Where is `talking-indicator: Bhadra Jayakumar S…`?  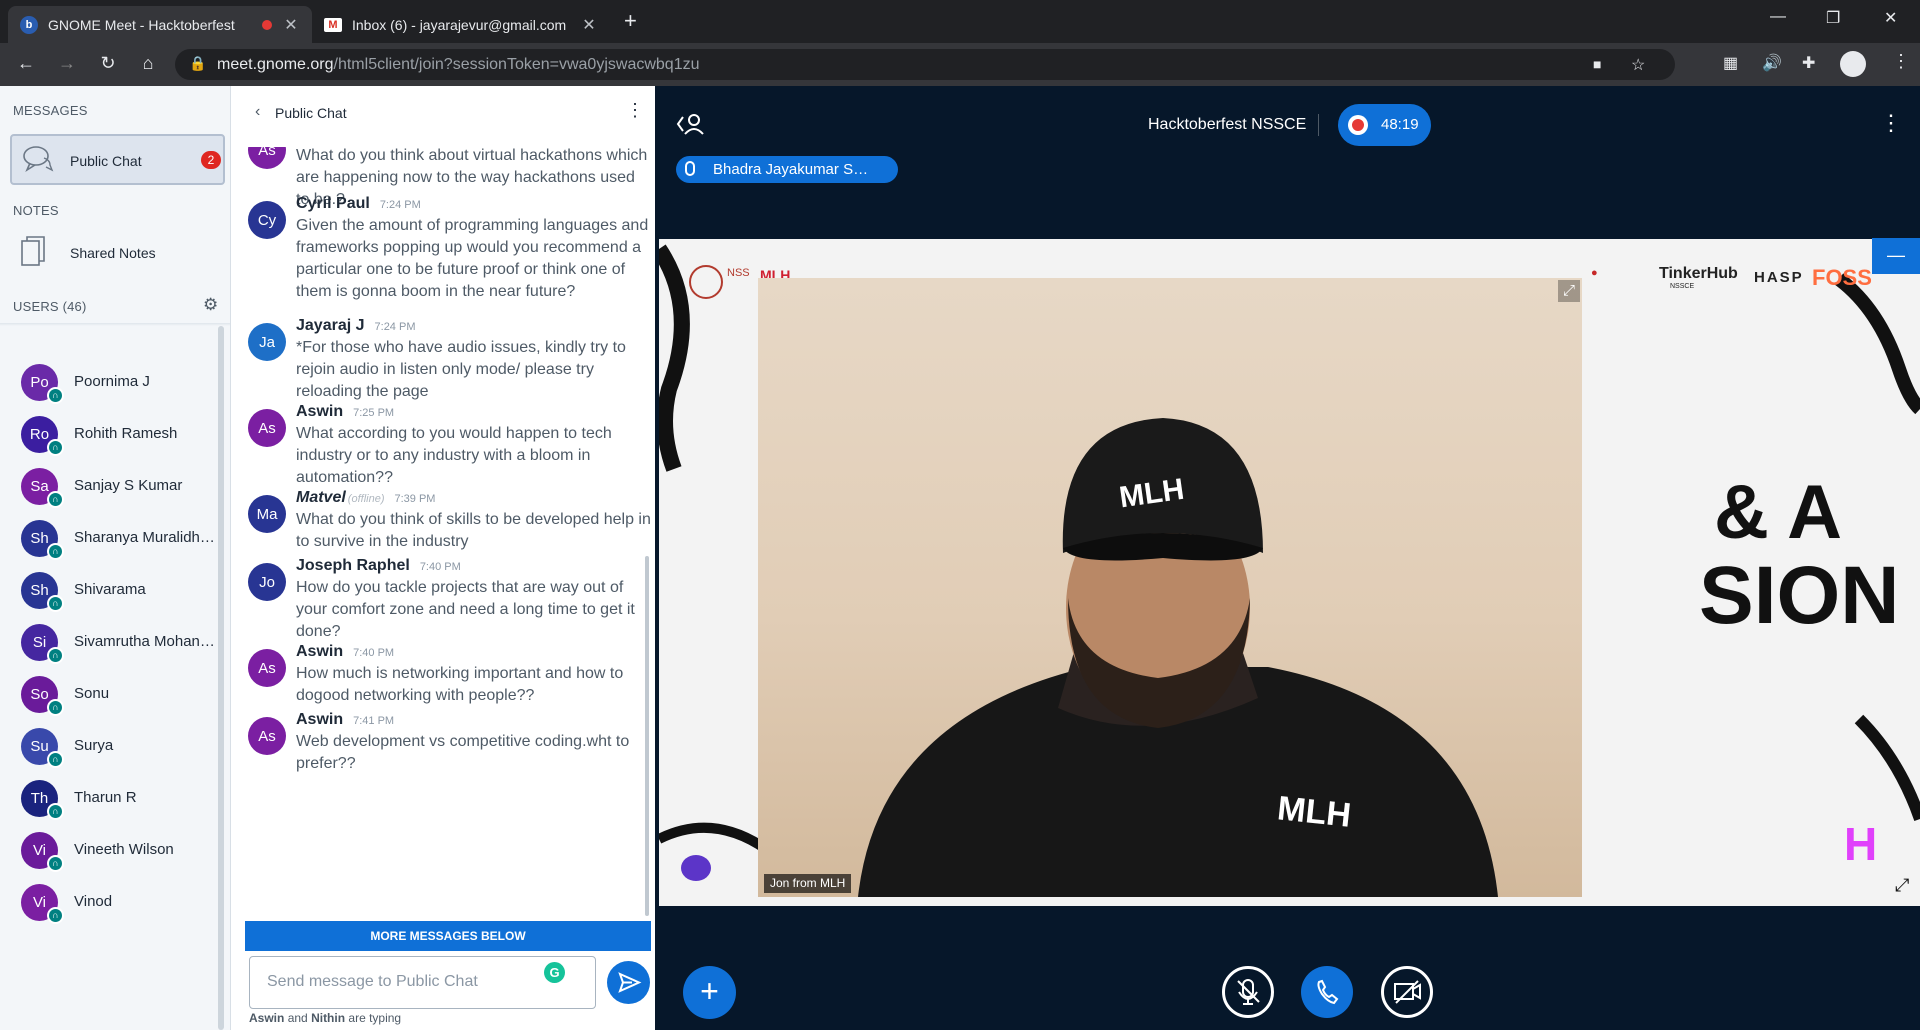 talking-indicator: Bhadra Jayakumar S… is located at coordinates (787, 169).